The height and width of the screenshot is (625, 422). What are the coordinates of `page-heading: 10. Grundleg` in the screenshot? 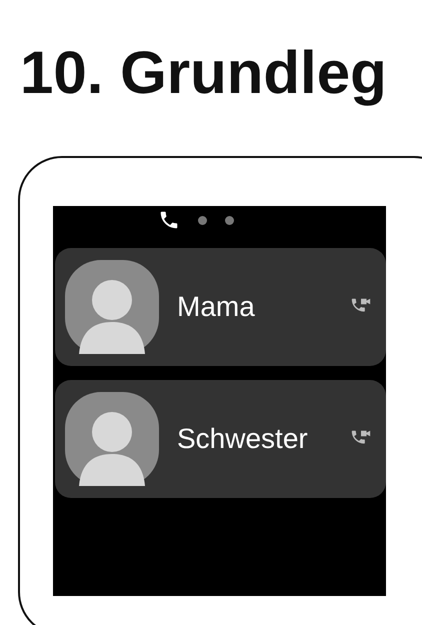 It's located at (203, 73).